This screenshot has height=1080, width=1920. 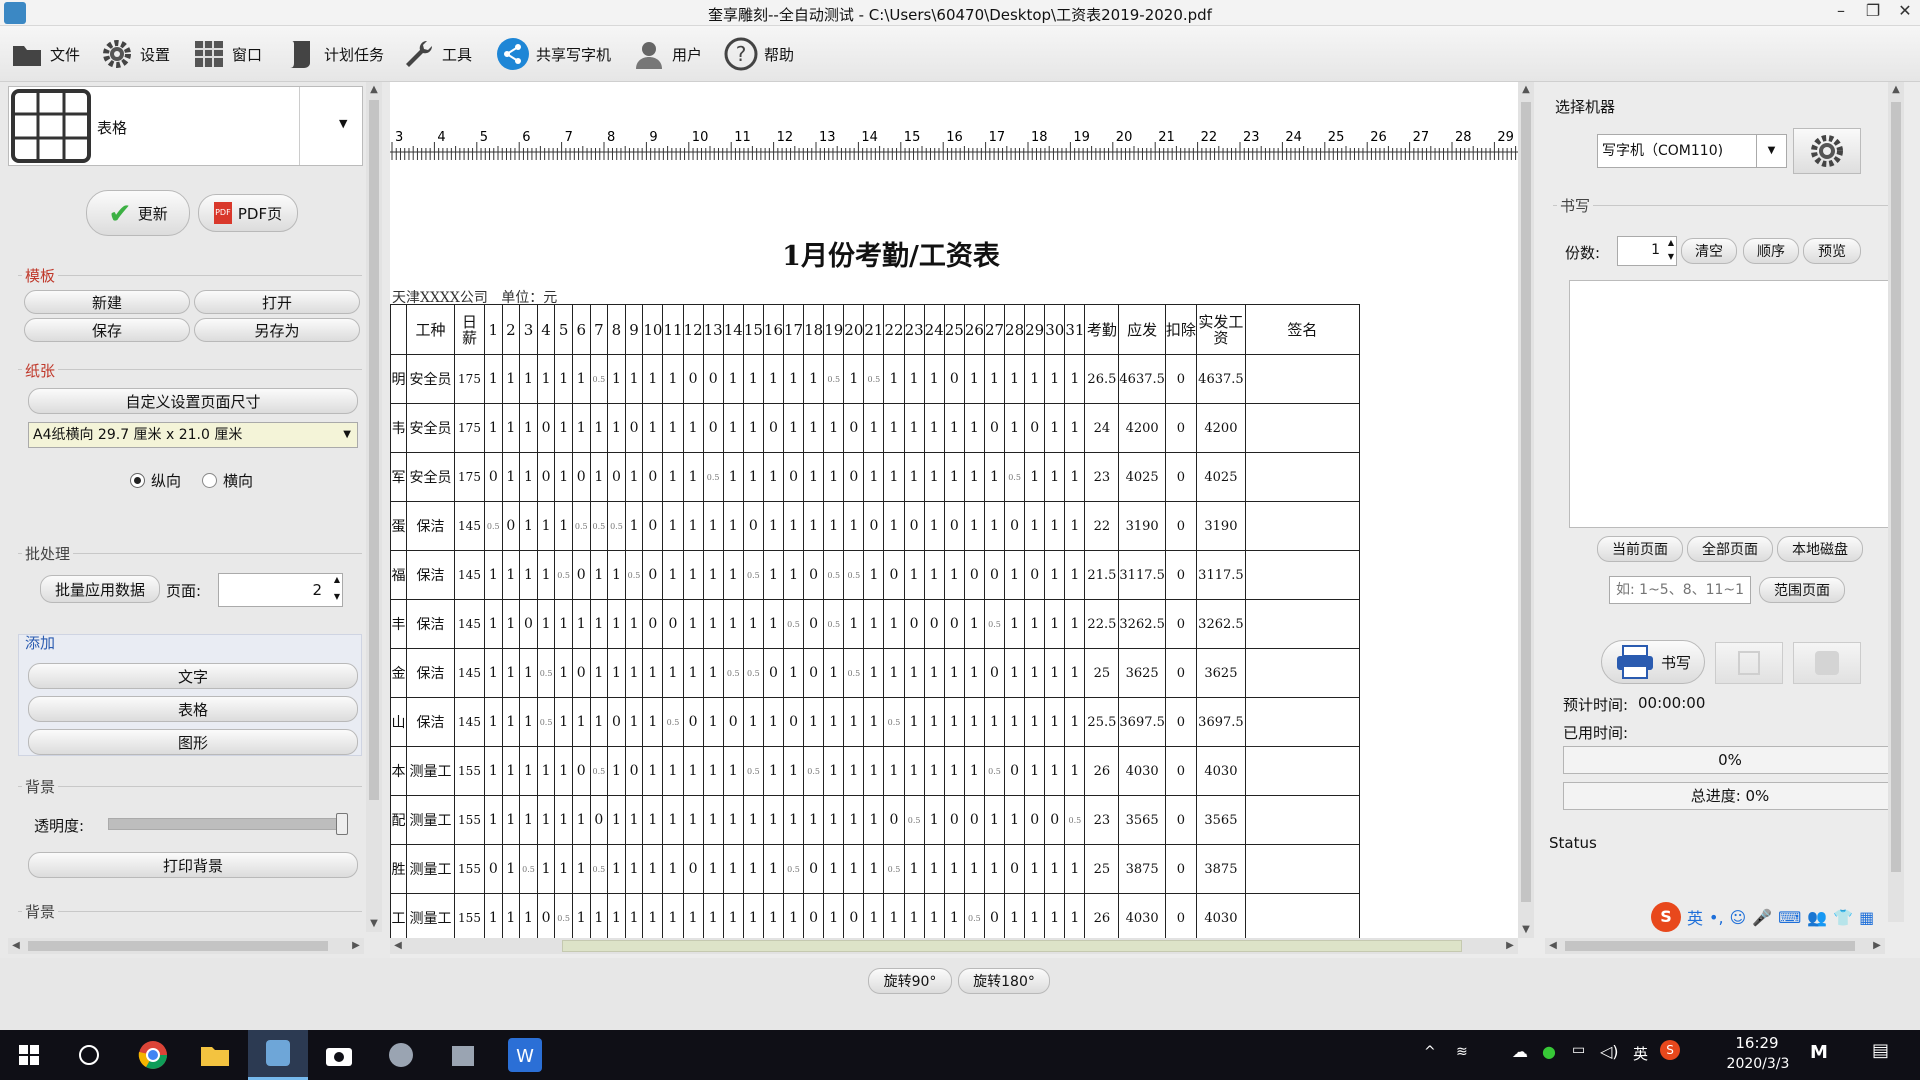 I want to click on slider-thumb, so click(x=342, y=824).